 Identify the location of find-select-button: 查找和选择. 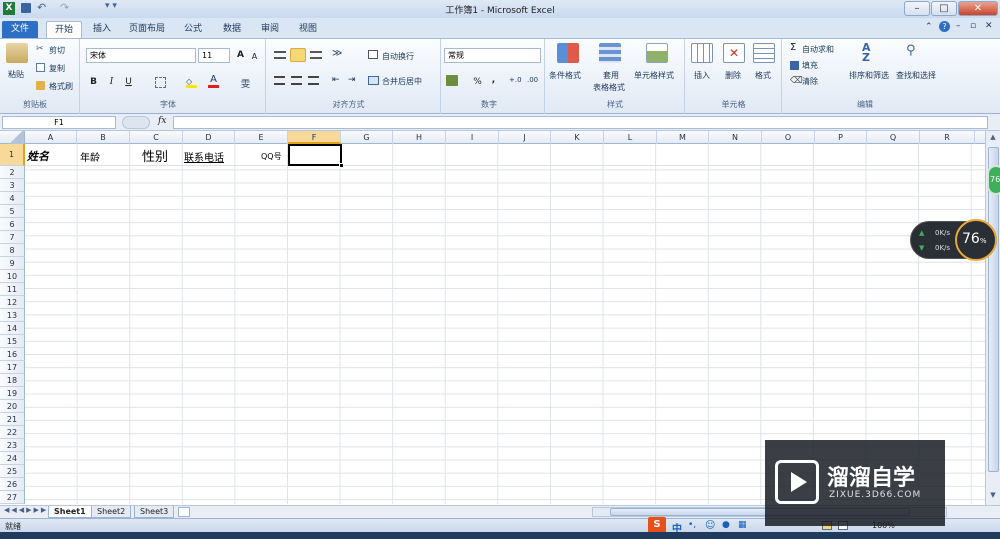
(916, 75).